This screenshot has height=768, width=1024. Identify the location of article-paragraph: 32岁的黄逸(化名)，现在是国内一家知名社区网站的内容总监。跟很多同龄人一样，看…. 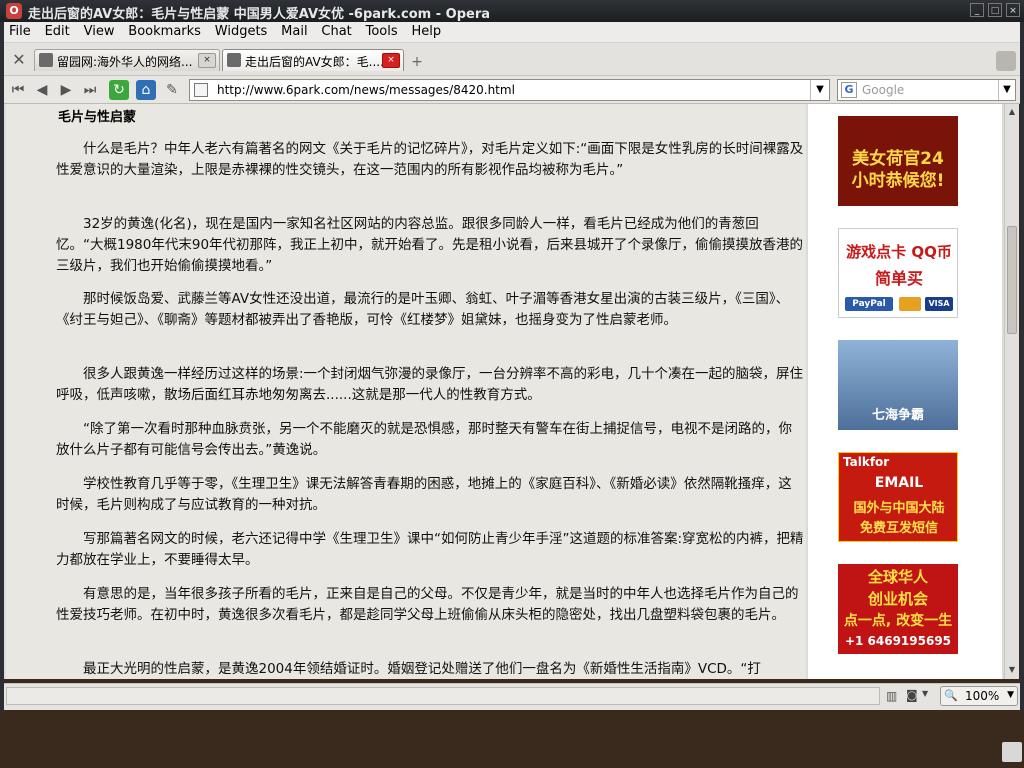
(430, 245).